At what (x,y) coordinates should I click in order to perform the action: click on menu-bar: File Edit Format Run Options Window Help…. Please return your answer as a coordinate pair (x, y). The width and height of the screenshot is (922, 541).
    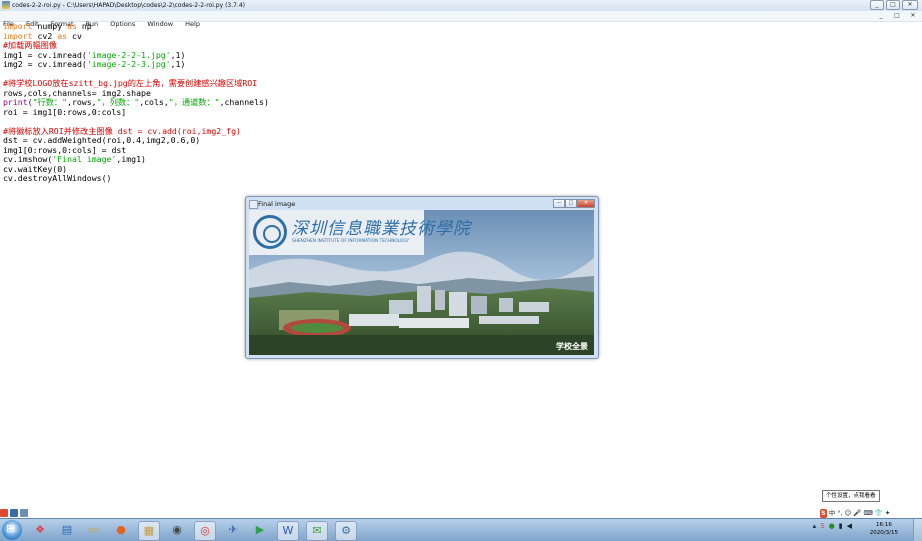
    Looking at the image, I should click on (461, 19).